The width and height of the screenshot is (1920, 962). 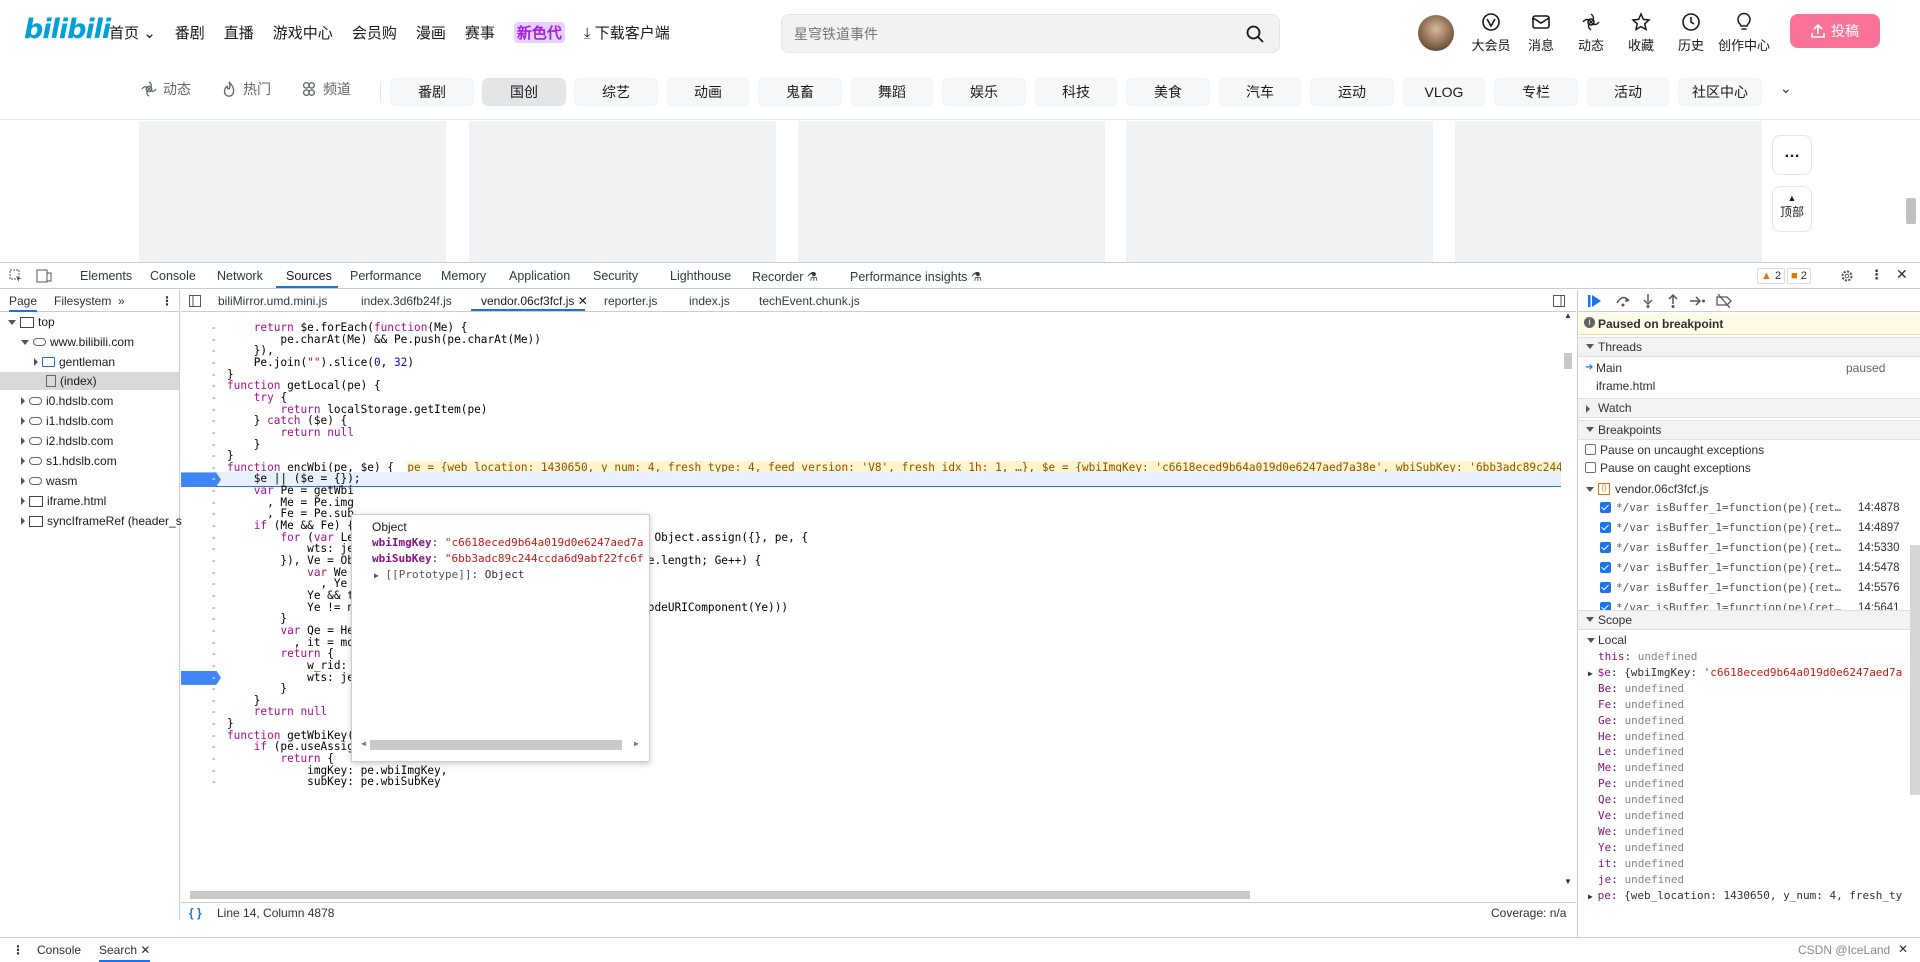 I want to click on scope-variable: je: undefined, so click(x=1749, y=880).